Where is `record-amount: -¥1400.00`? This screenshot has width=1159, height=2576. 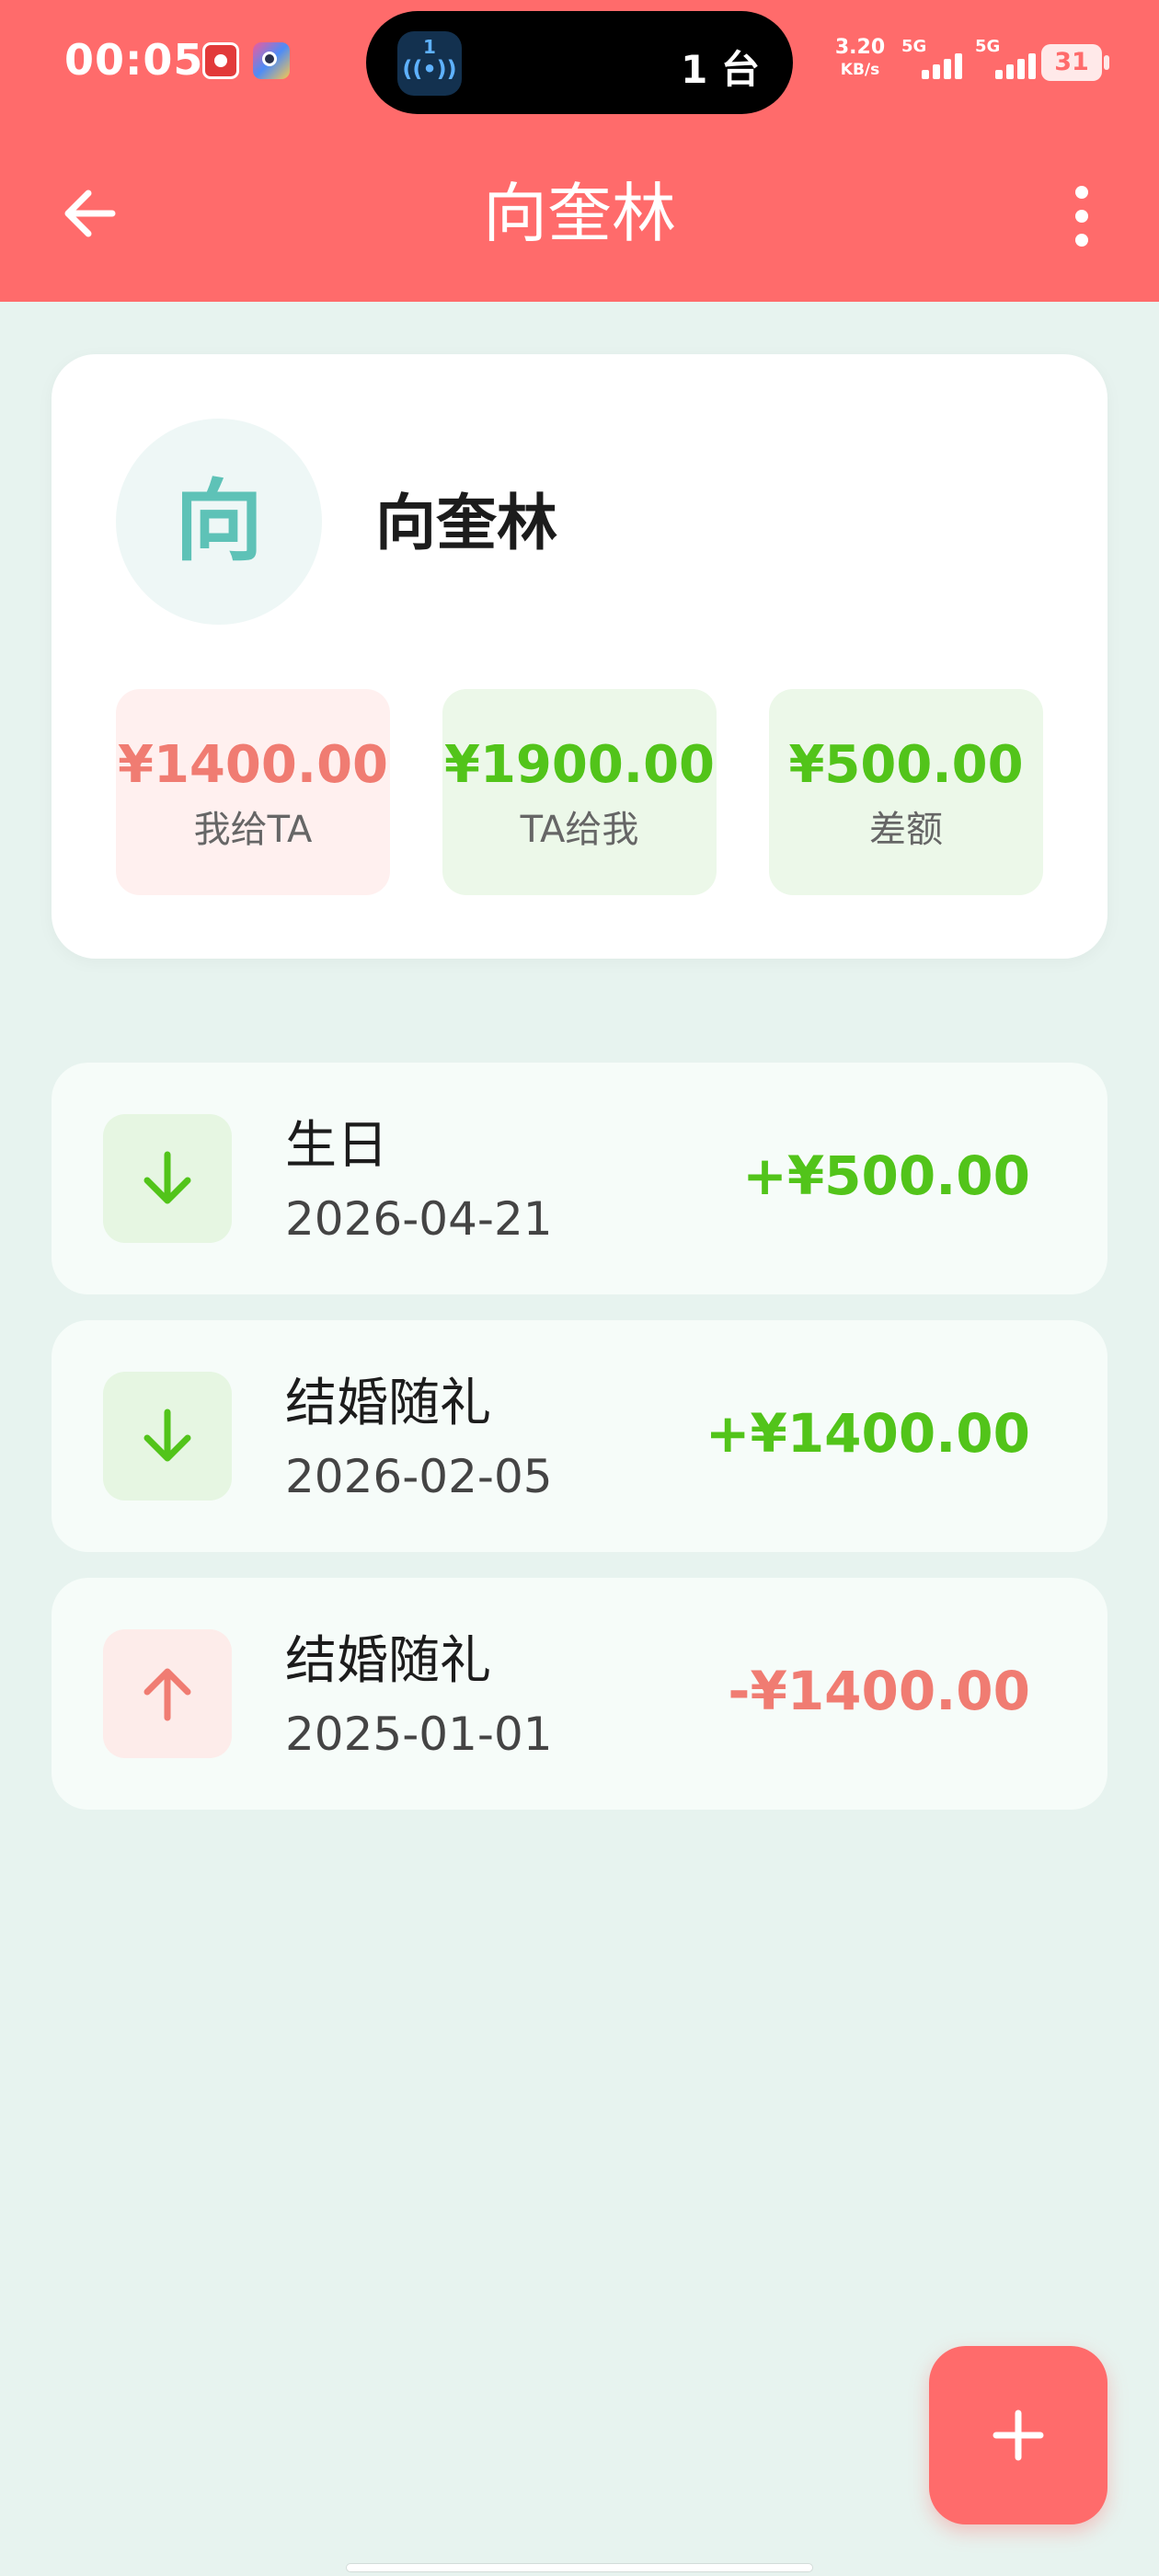 record-amount: -¥1400.00 is located at coordinates (879, 1691).